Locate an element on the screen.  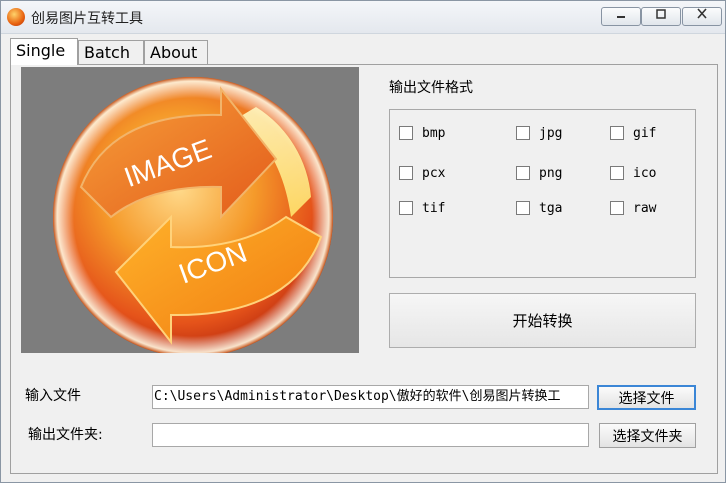
checkbox-png: png is located at coordinates (539, 173).